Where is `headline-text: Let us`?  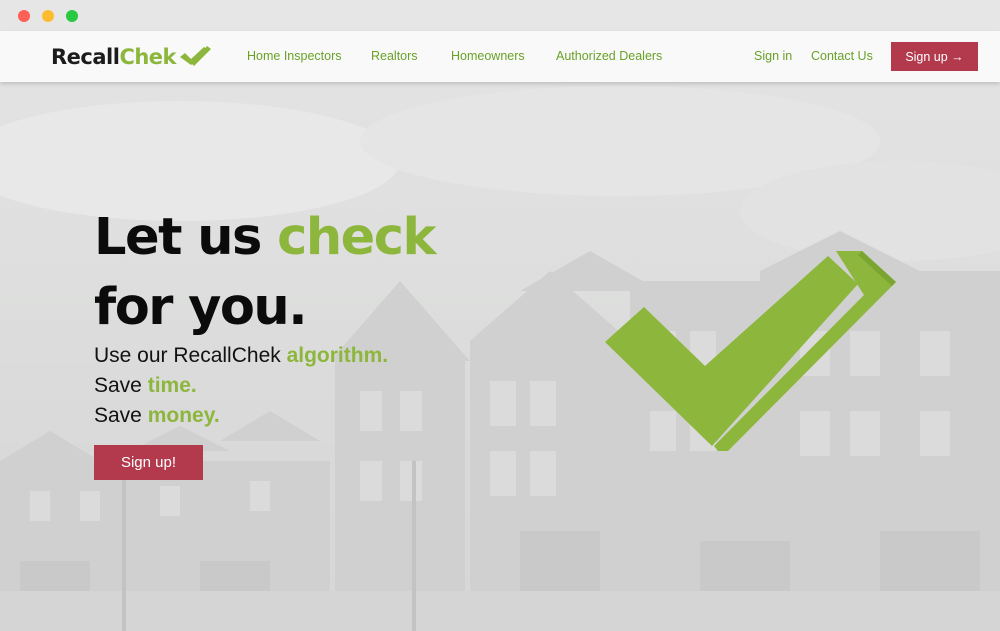 headline-text: Let us is located at coordinates (186, 237).